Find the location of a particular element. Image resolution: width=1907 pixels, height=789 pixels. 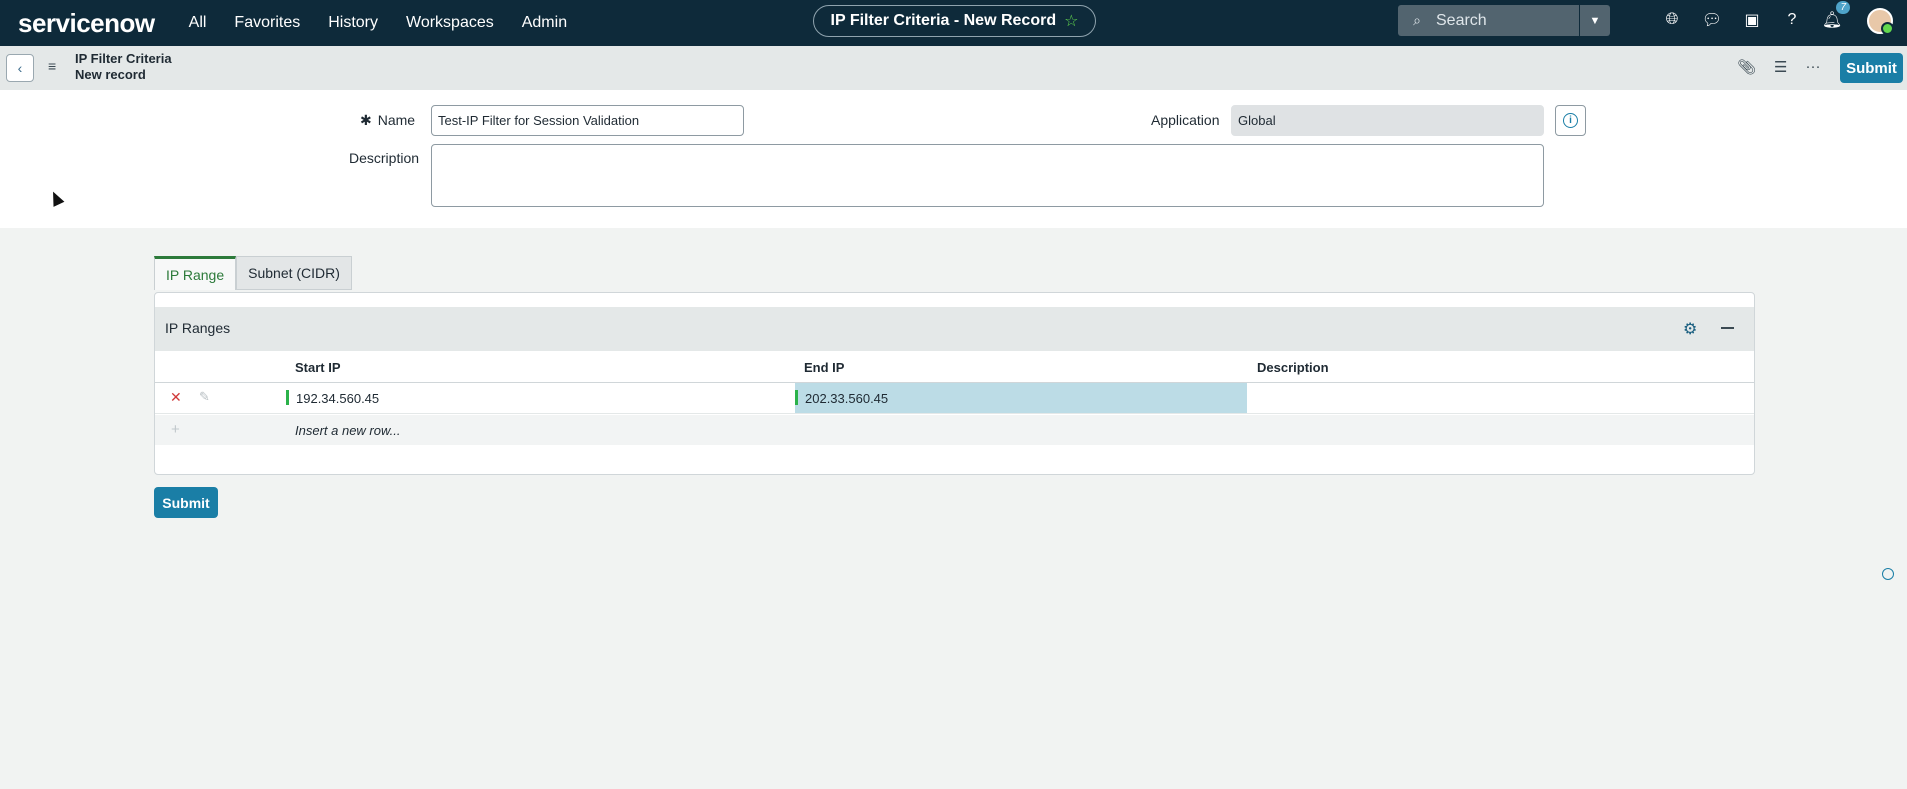

avatar is located at coordinates (1880, 21).